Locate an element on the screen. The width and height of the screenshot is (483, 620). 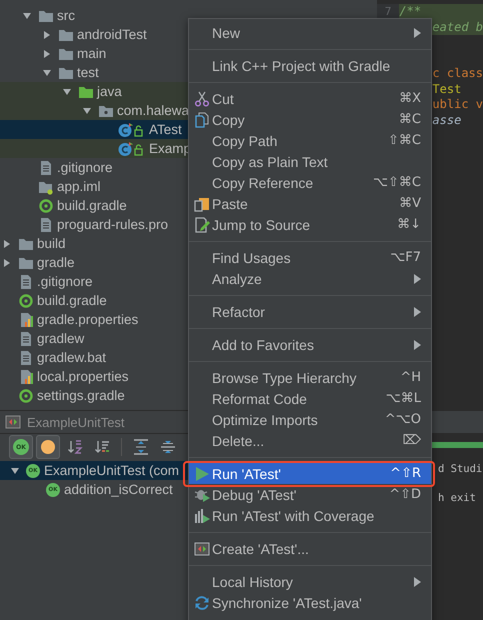
code-text: /** is located at coordinates (410, 11).